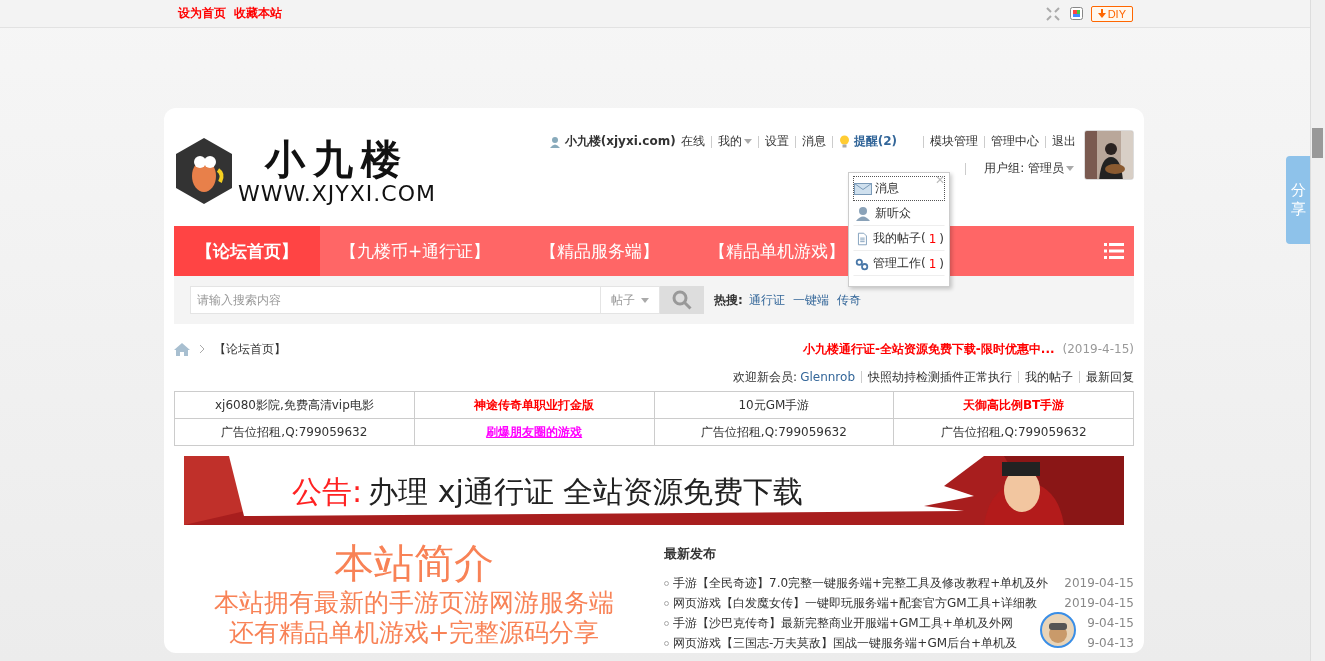  I want to click on scrollbar, so click(1317, 330).